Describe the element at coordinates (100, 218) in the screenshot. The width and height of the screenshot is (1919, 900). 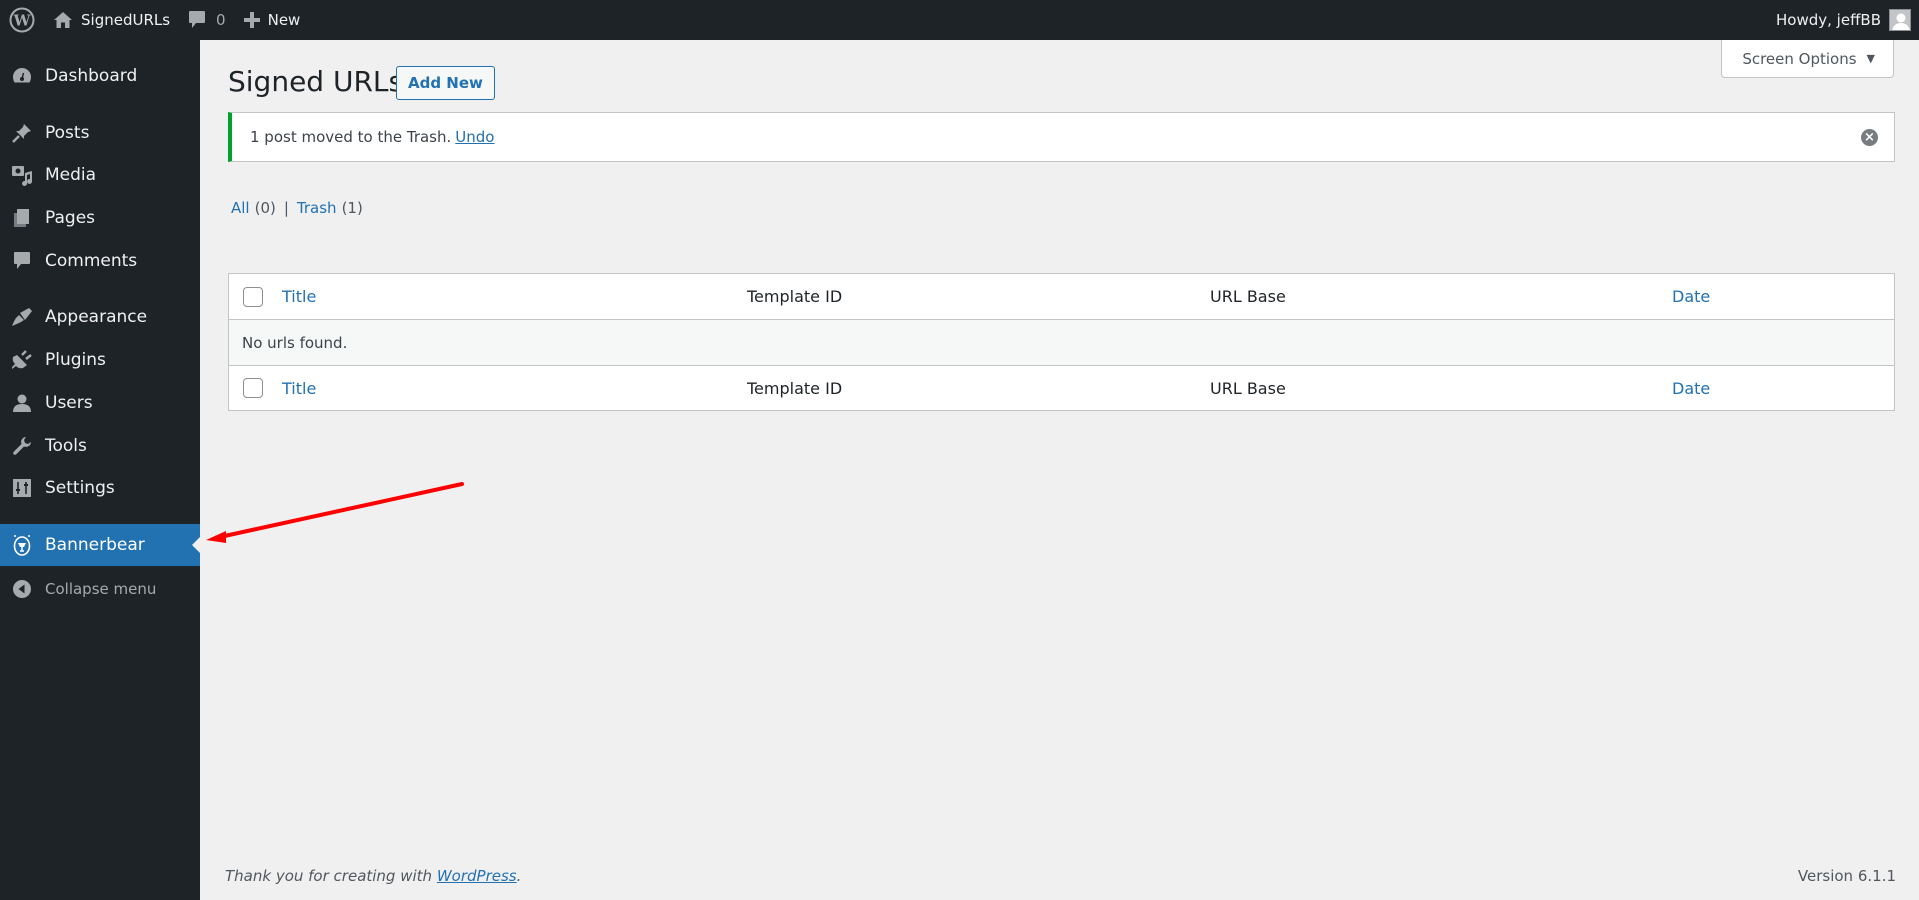
I see `sidebar-item-pages: Pages` at that location.